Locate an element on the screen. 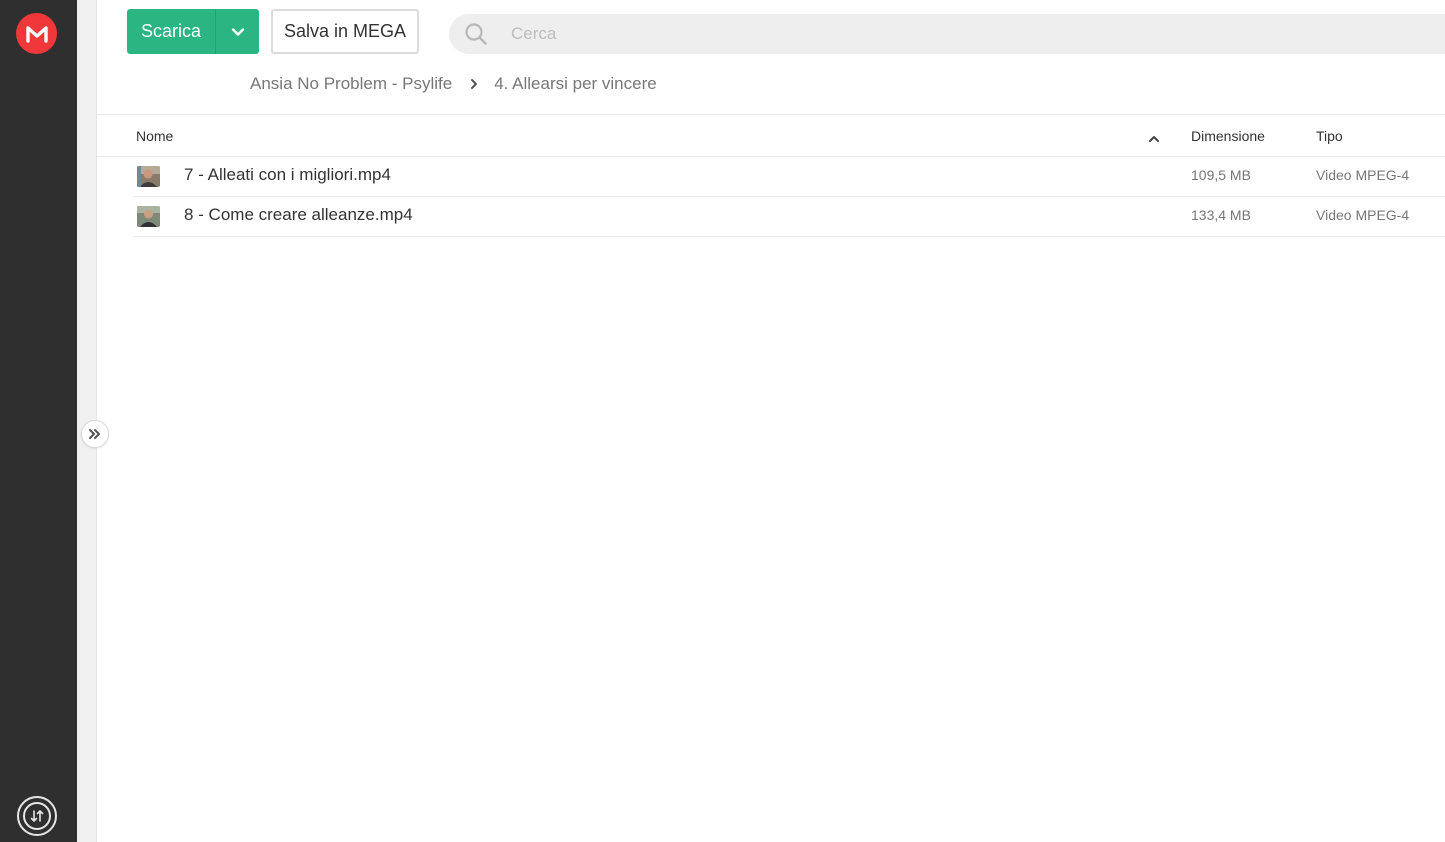 The width and height of the screenshot is (1445, 842). download-button: Scarica is located at coordinates (193, 31).